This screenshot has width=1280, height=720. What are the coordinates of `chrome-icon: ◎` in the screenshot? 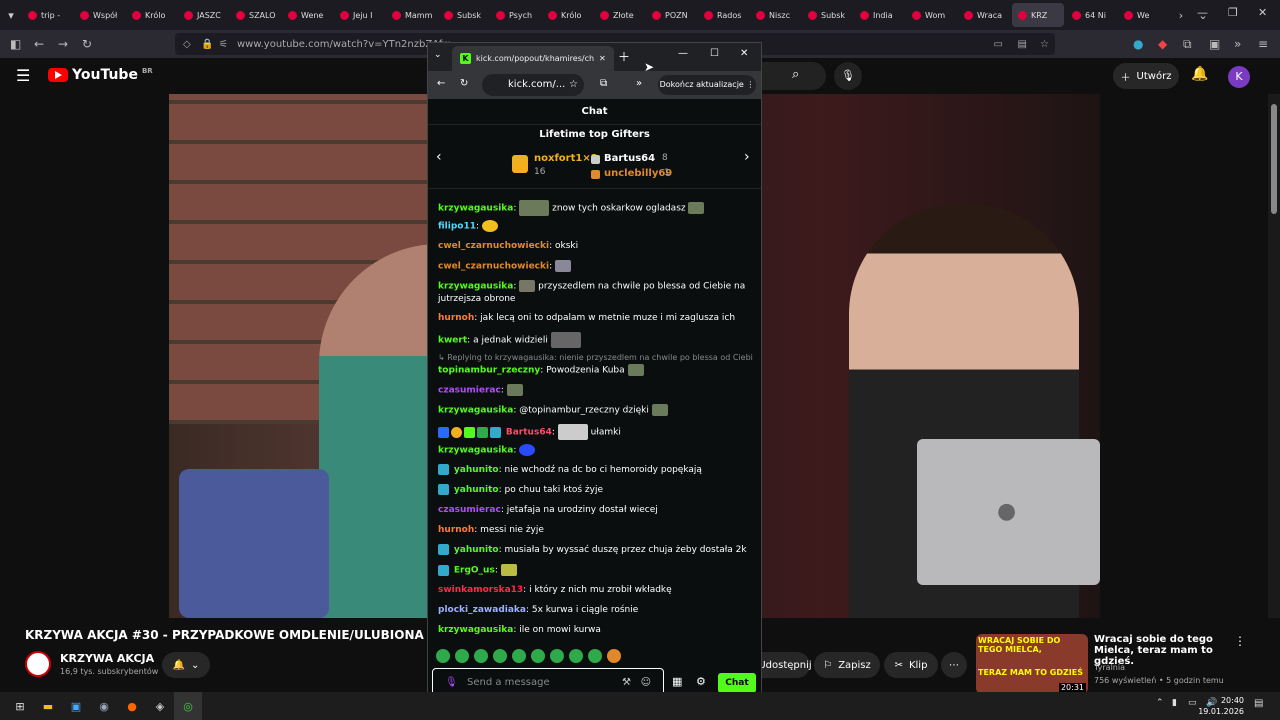 It's located at (188, 706).